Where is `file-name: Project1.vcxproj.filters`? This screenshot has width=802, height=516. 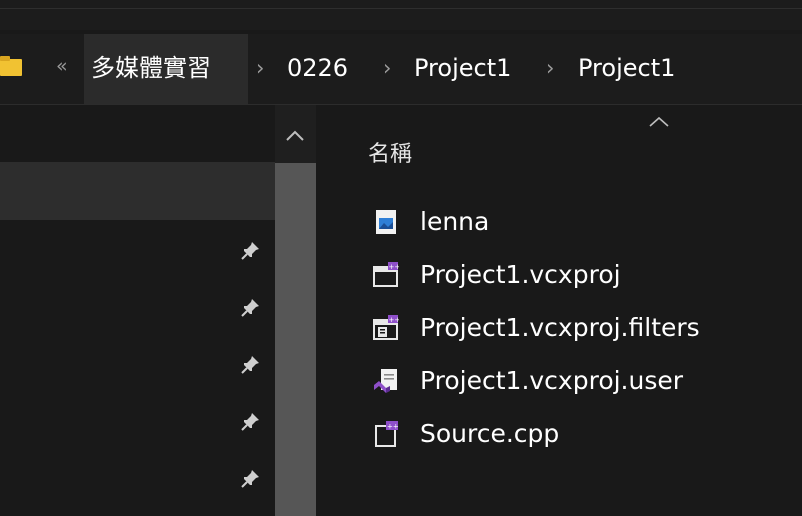
file-name: Project1.vcxproj.filters is located at coordinates (560, 327).